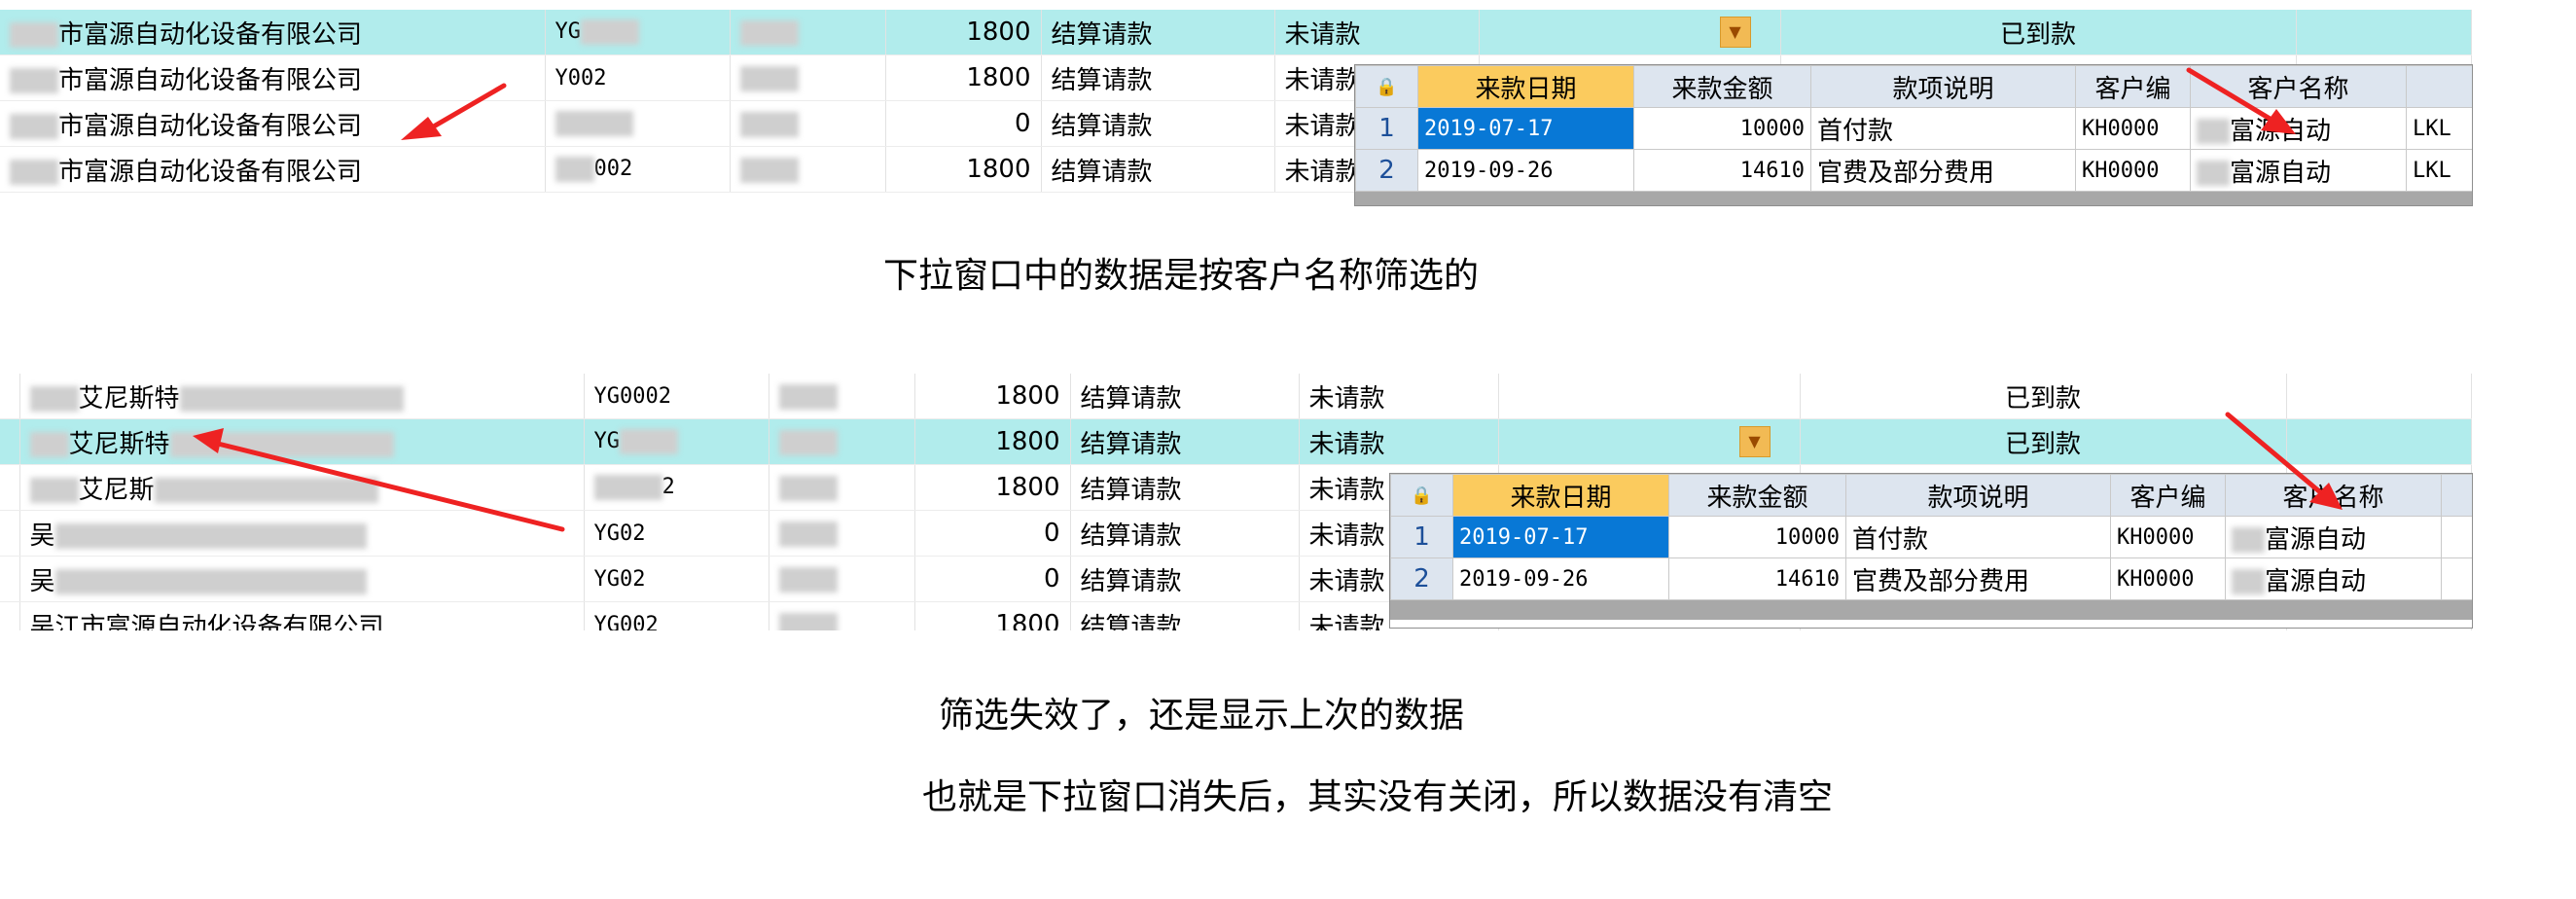 The image size is (2576, 899). What do you see at coordinates (638, 123) in the screenshot?
I see `code-cell` at bounding box center [638, 123].